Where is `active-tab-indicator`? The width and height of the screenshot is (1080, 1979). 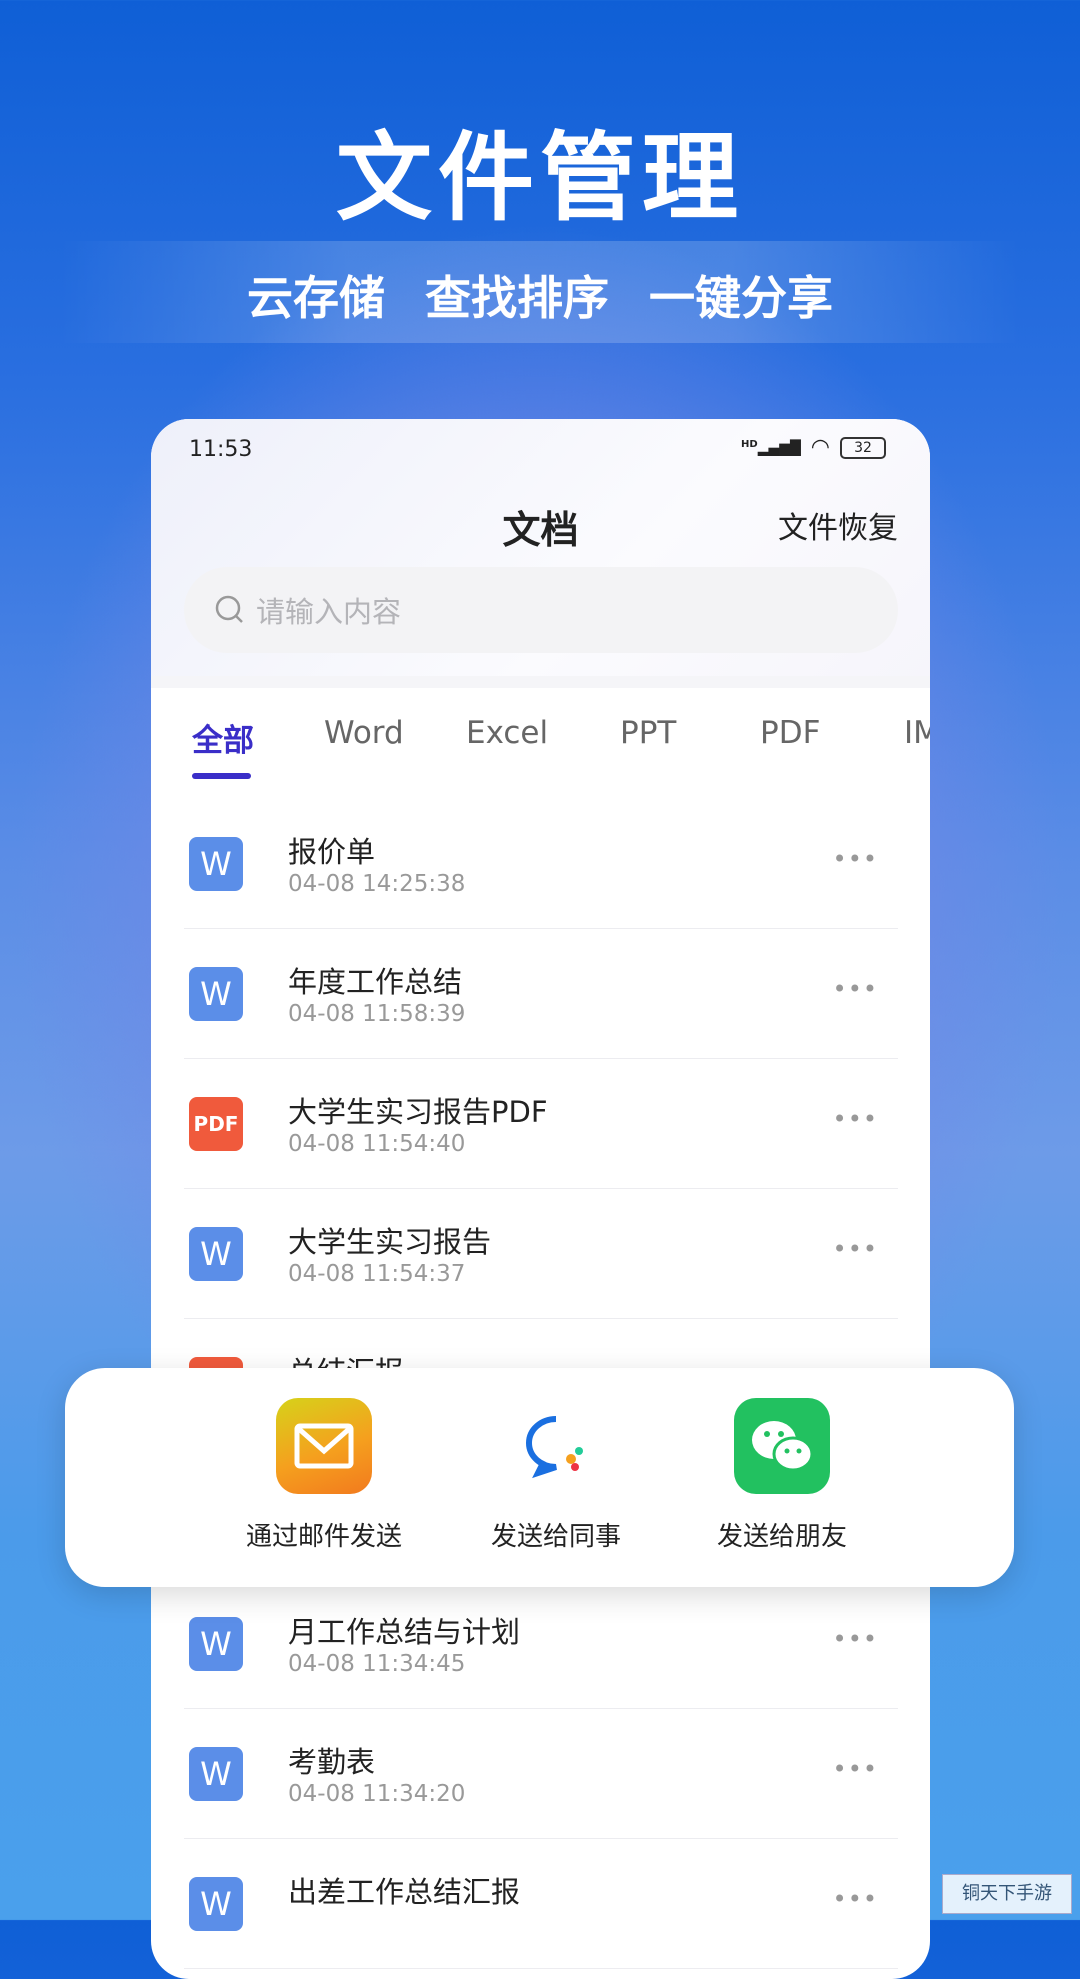
active-tab-indicator is located at coordinates (221, 776).